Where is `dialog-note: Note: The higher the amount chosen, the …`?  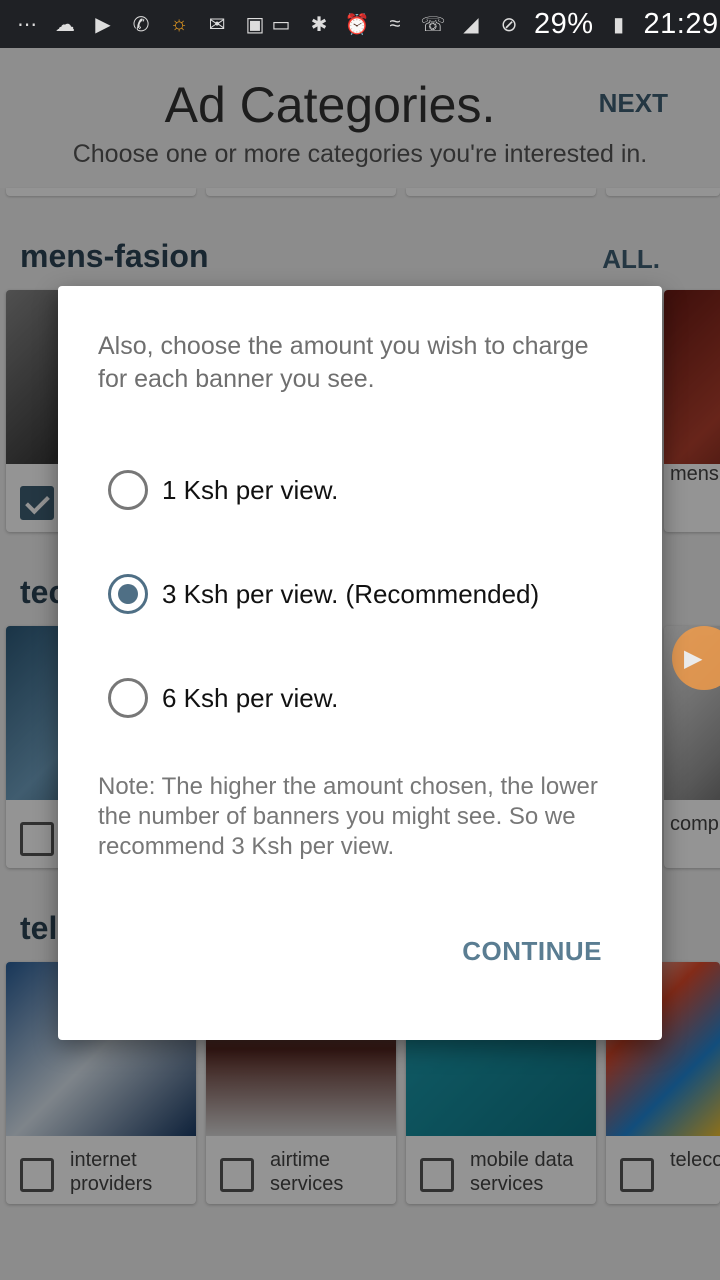 dialog-note: Note: The higher the amount chosen, the … is located at coordinates (348, 816).